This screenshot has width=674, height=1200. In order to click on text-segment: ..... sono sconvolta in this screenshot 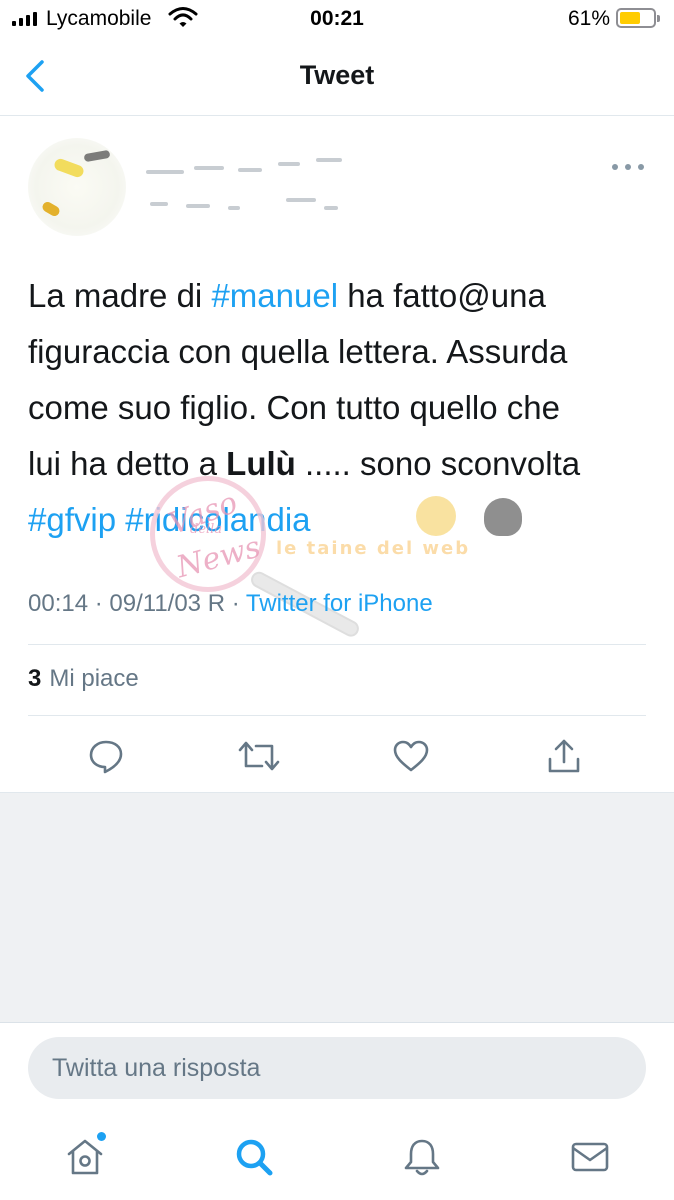, I will do `click(438, 463)`.